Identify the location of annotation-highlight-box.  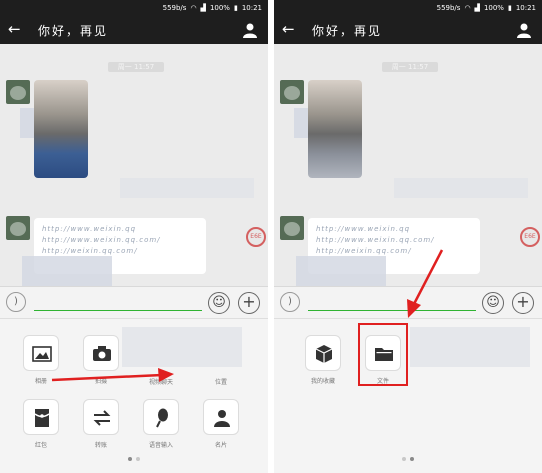
(383, 354).